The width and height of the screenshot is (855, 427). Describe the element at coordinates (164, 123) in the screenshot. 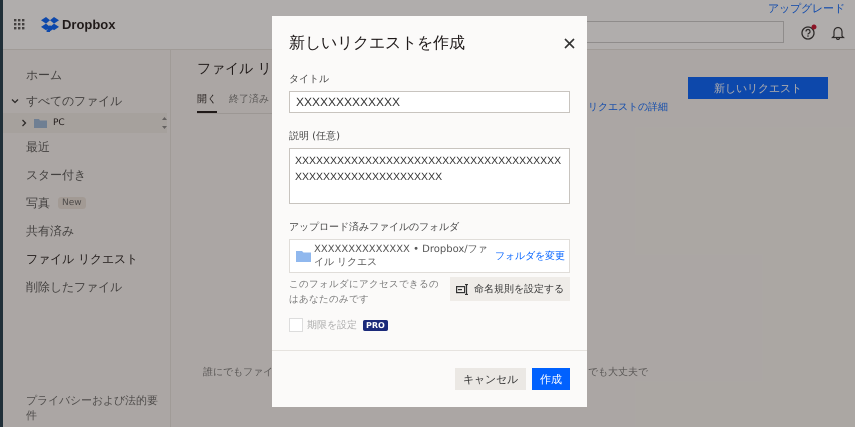

I see `scroll-arrows-icon` at that location.